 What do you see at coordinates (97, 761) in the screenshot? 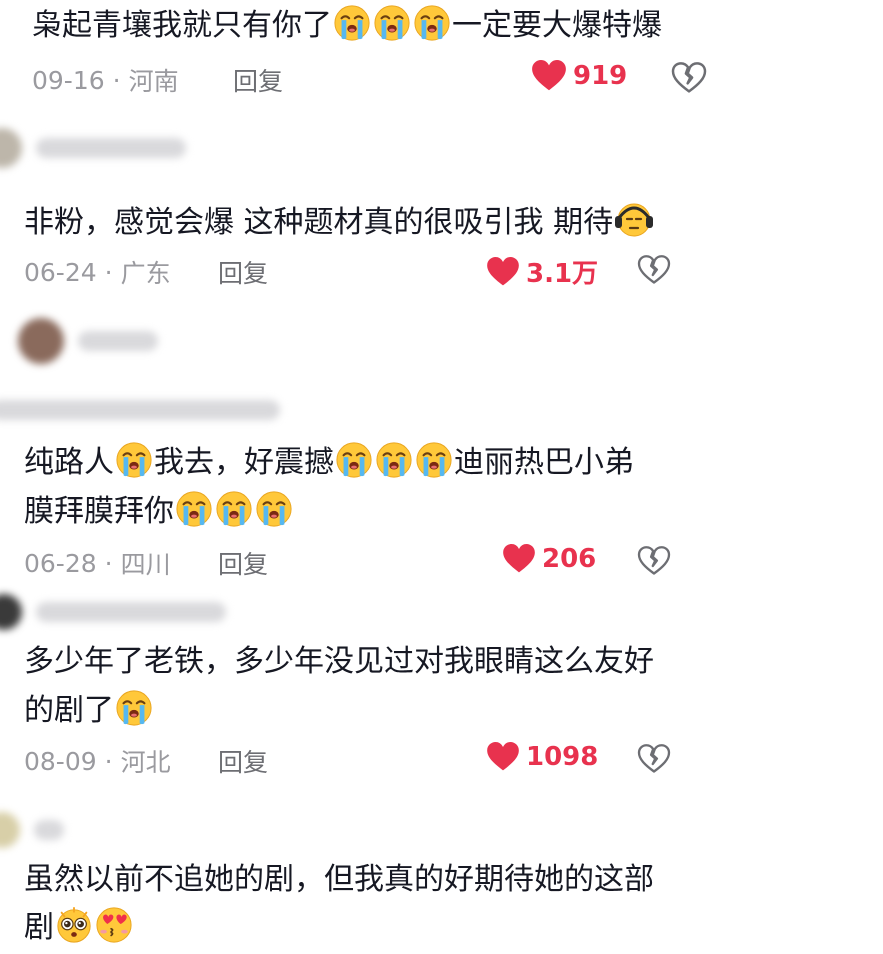
I see `comment-meta: 08-09 · 河北` at bounding box center [97, 761].